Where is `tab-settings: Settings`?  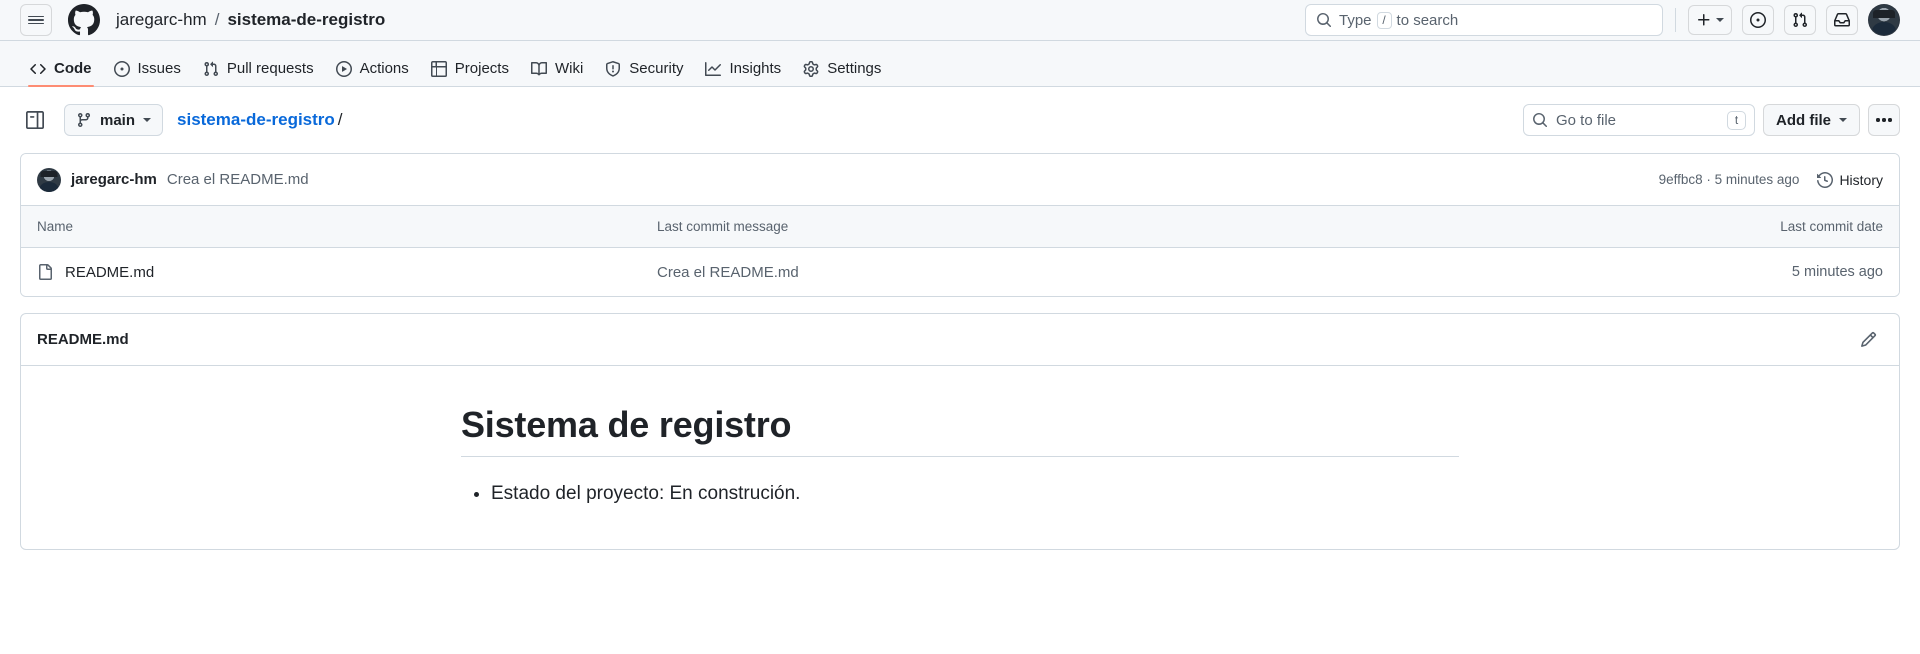 tab-settings: Settings is located at coordinates (842, 69).